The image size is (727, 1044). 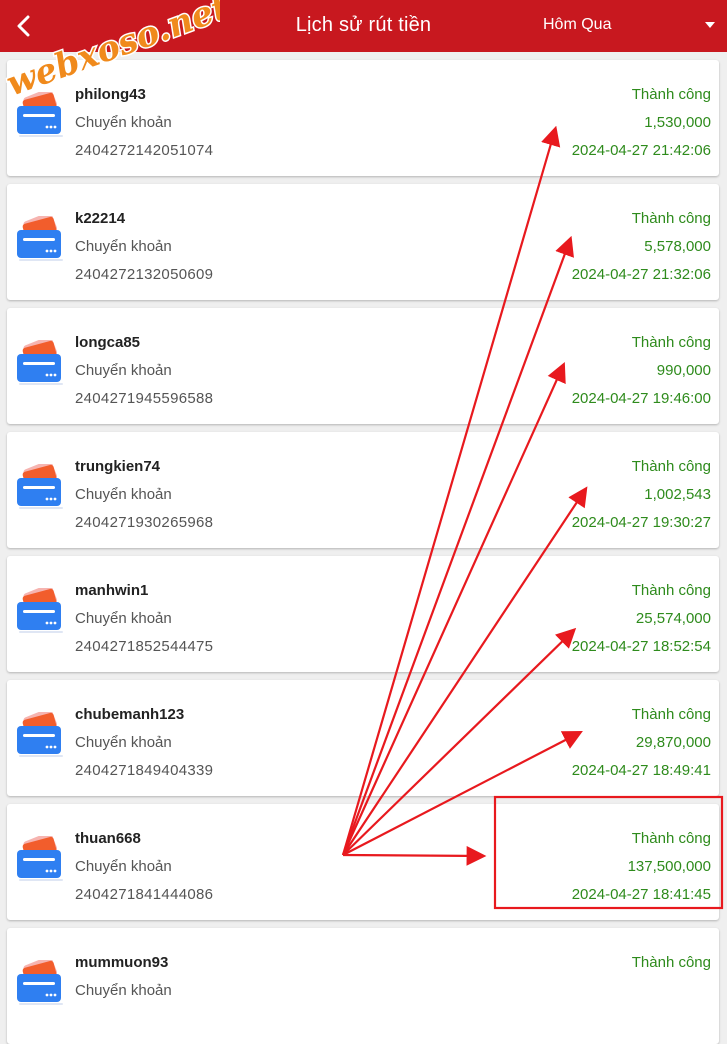 What do you see at coordinates (677, 246) in the screenshot?
I see `amount: 5,578,000` at bounding box center [677, 246].